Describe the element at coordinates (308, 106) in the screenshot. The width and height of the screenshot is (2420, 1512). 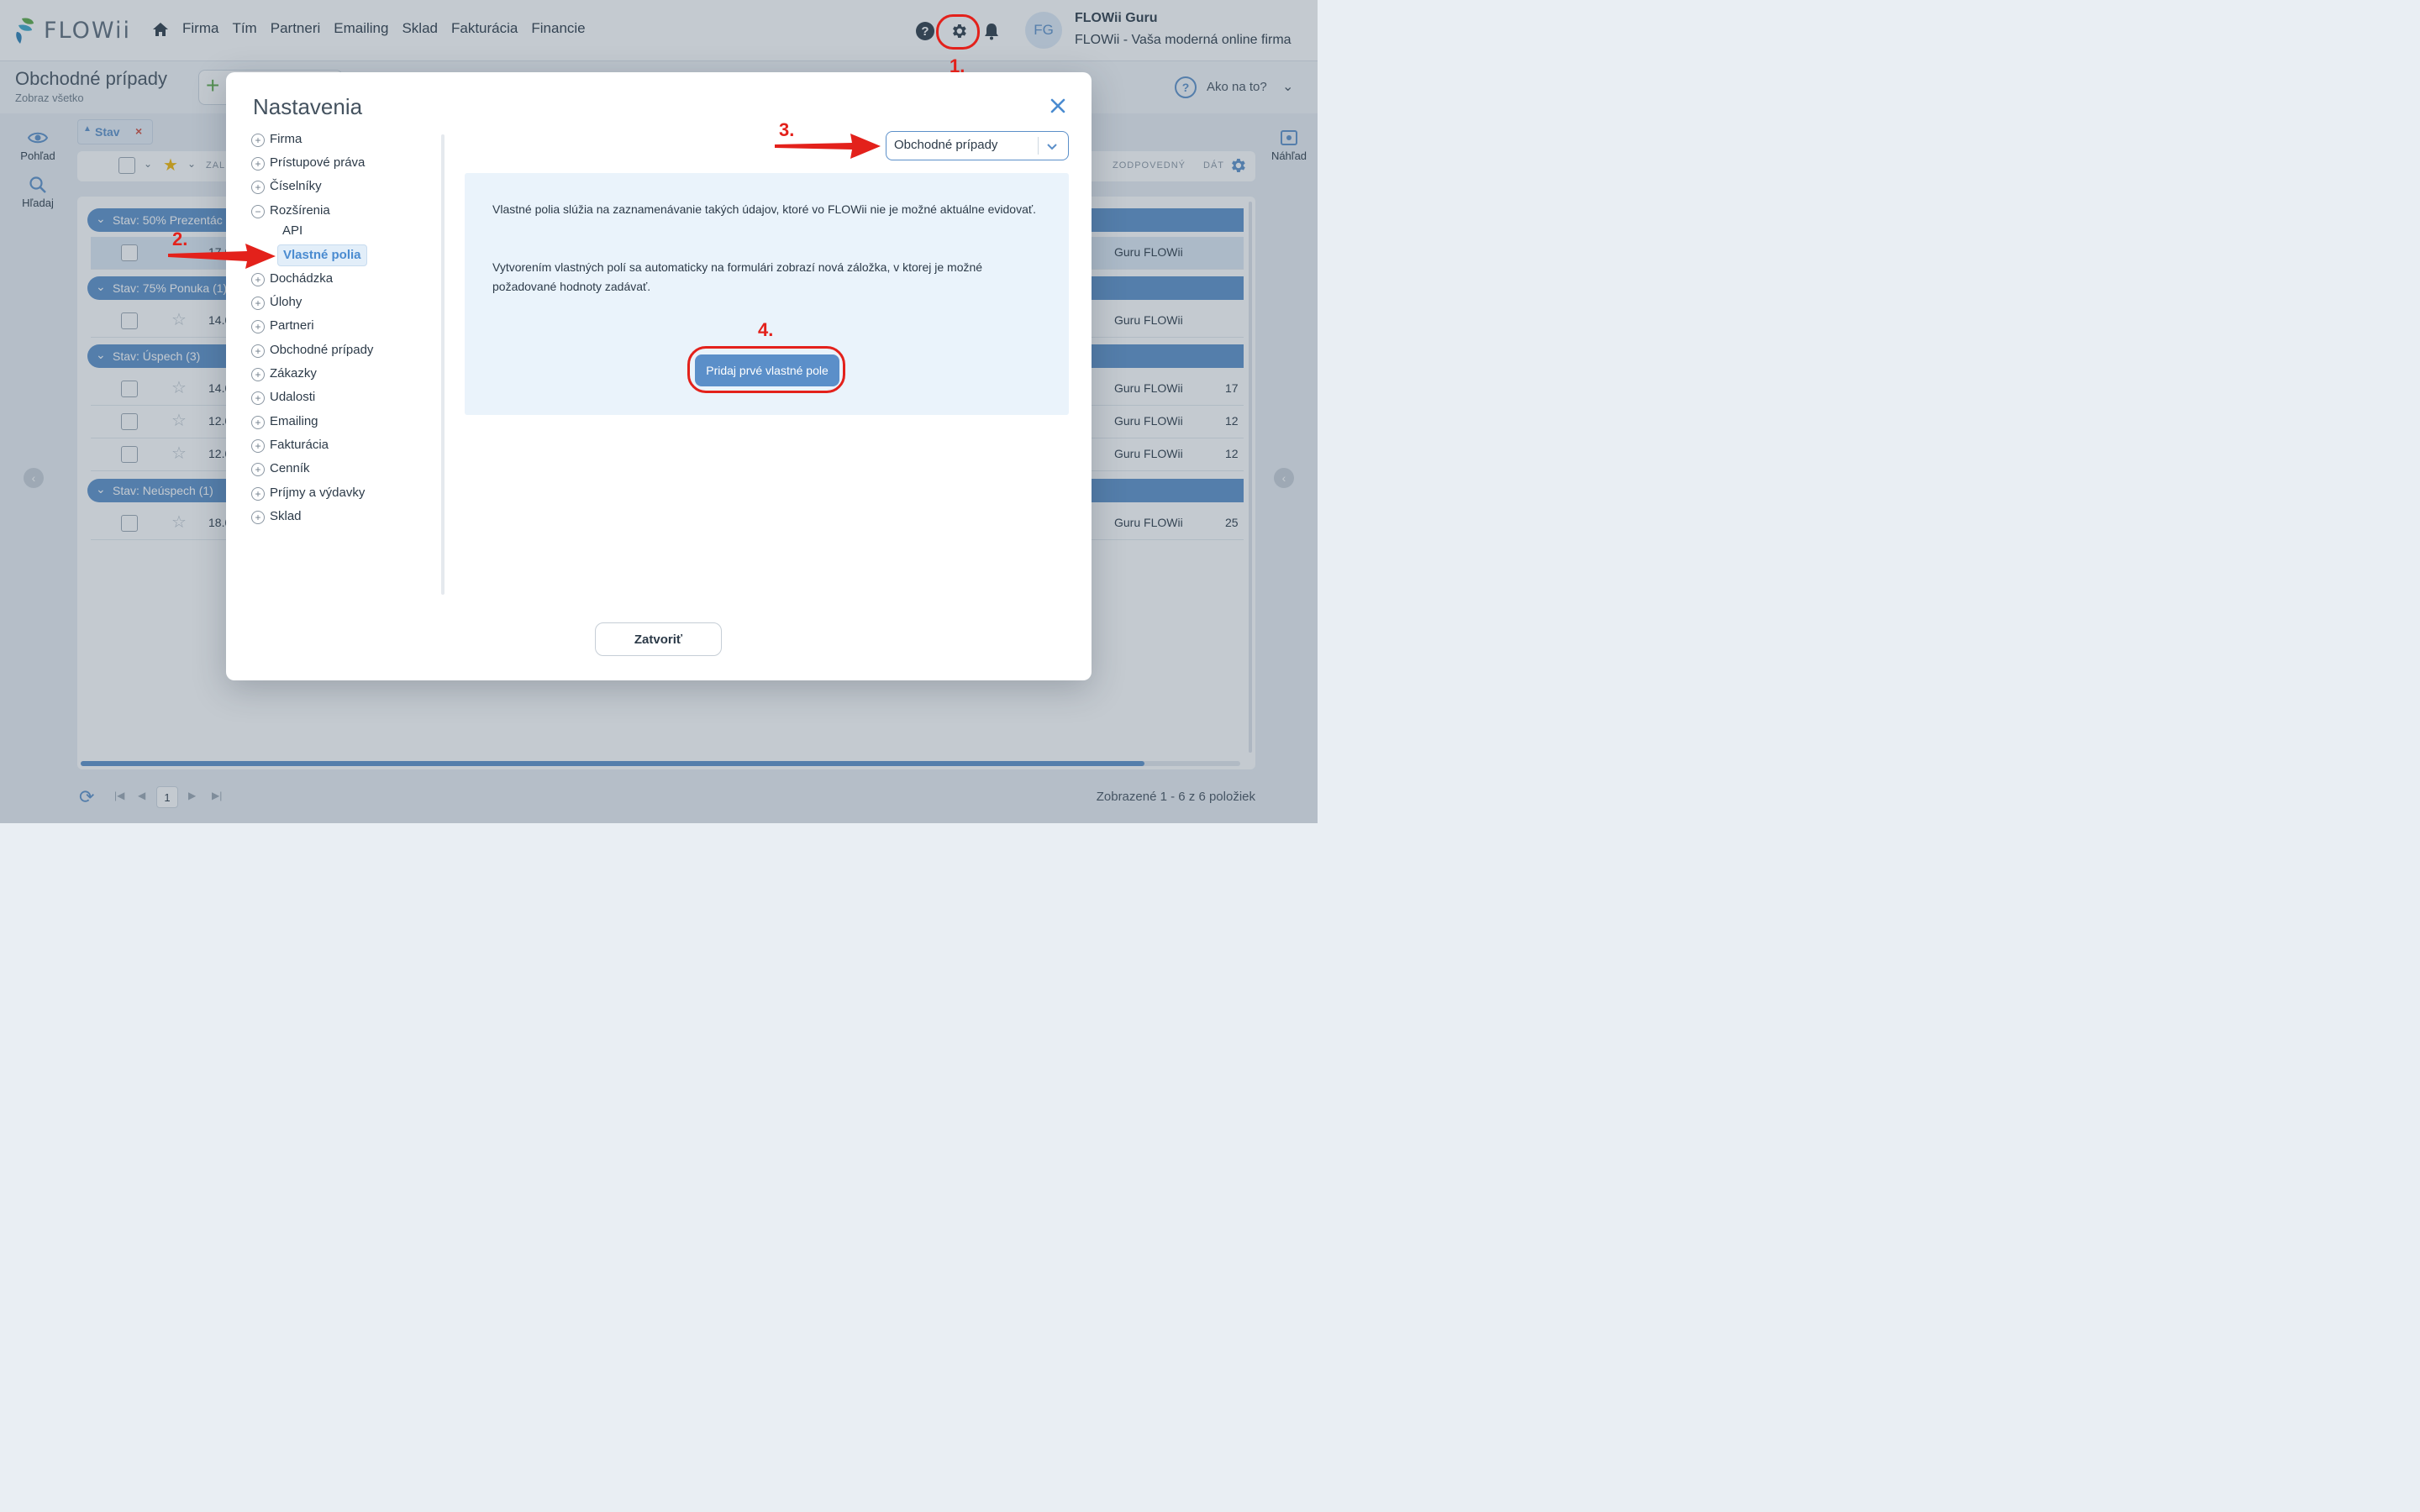
I see `modal-title: Nastavenia` at that location.